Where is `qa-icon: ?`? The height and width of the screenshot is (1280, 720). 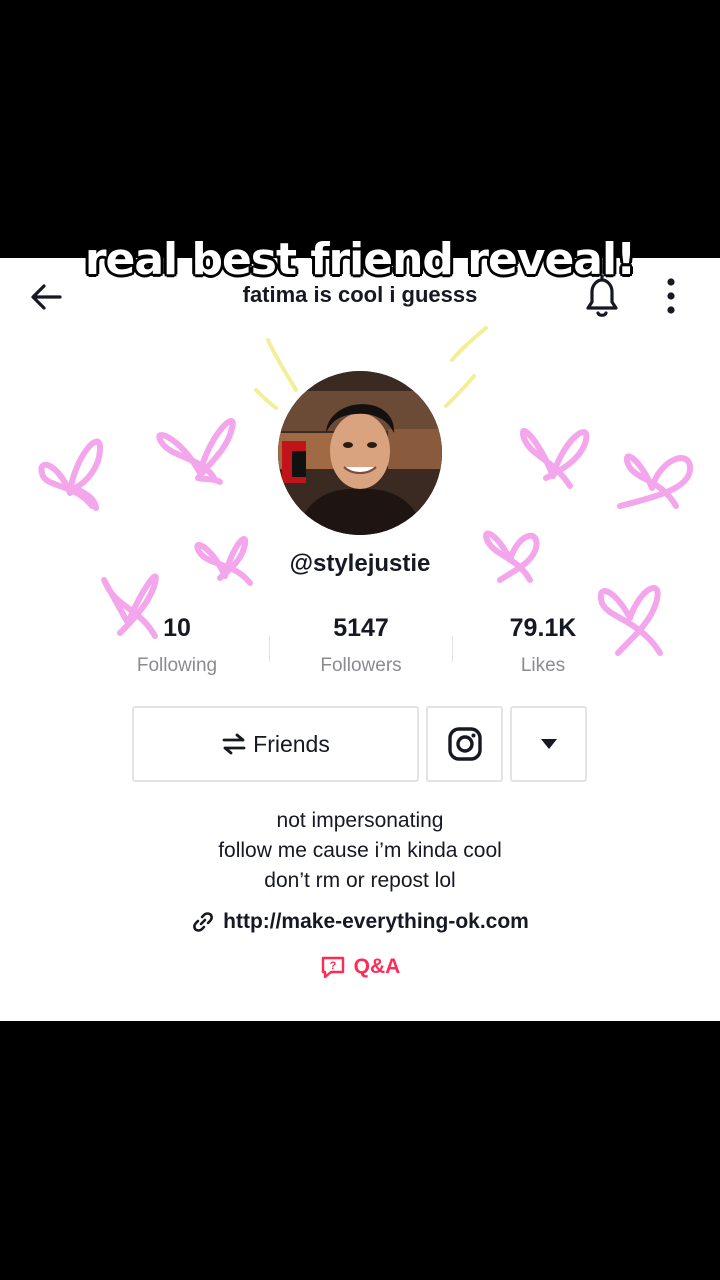
qa-icon: ? is located at coordinates (332, 967).